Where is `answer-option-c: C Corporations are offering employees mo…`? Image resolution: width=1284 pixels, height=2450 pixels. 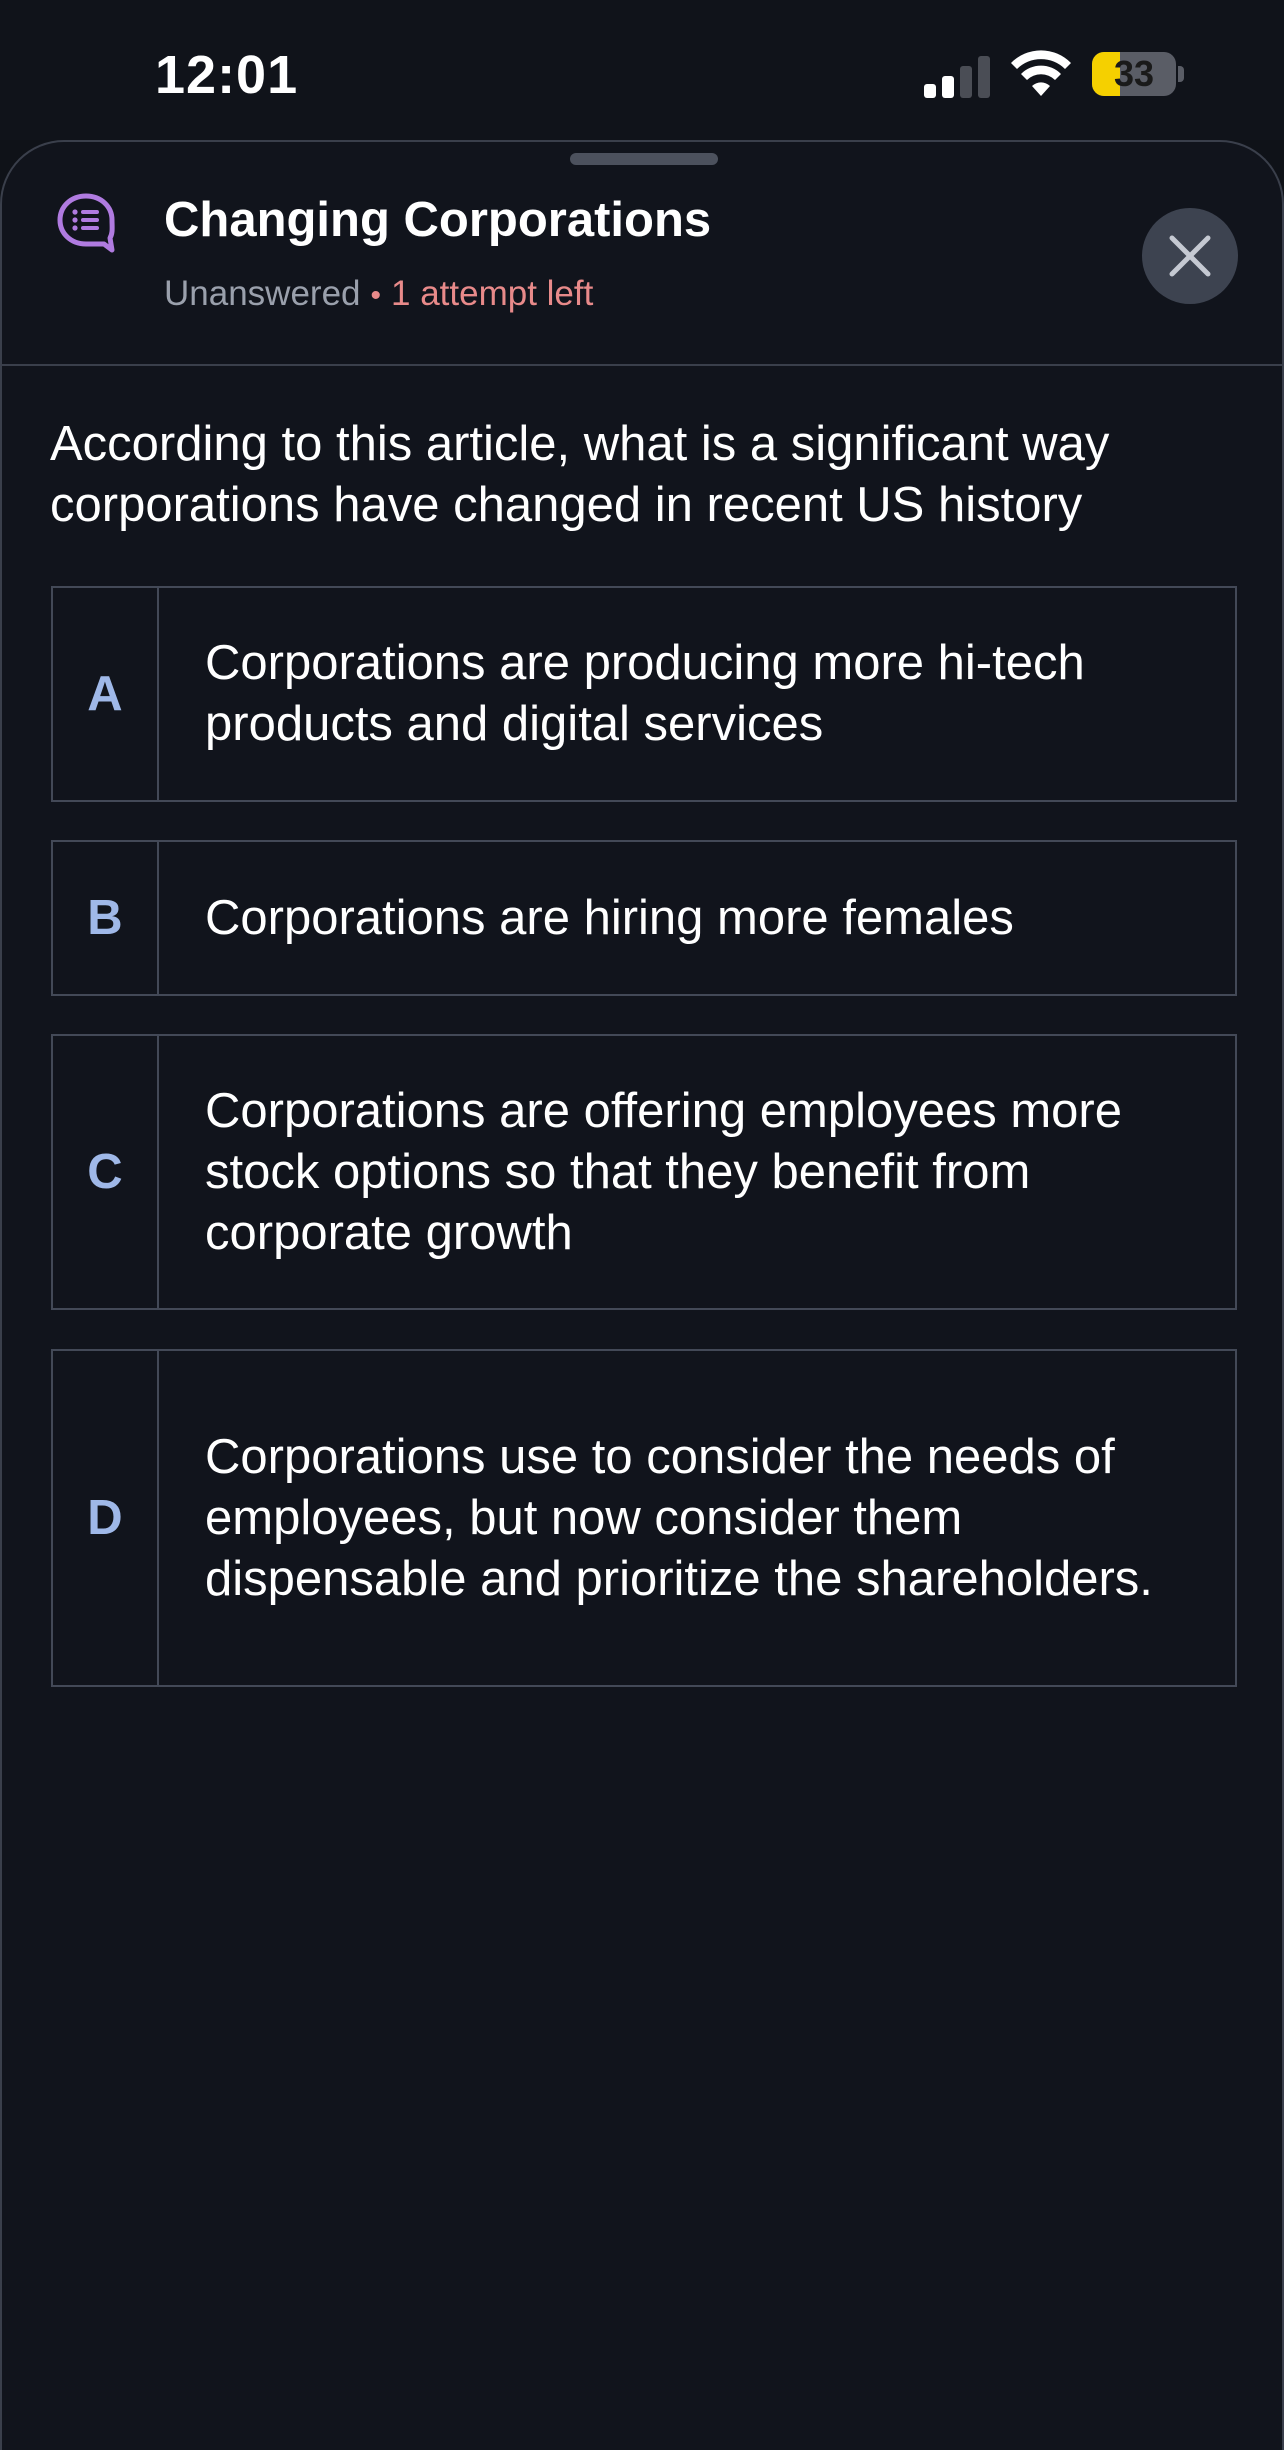
answer-option-c: C Corporations are offering employees mo… is located at coordinates (644, 1172).